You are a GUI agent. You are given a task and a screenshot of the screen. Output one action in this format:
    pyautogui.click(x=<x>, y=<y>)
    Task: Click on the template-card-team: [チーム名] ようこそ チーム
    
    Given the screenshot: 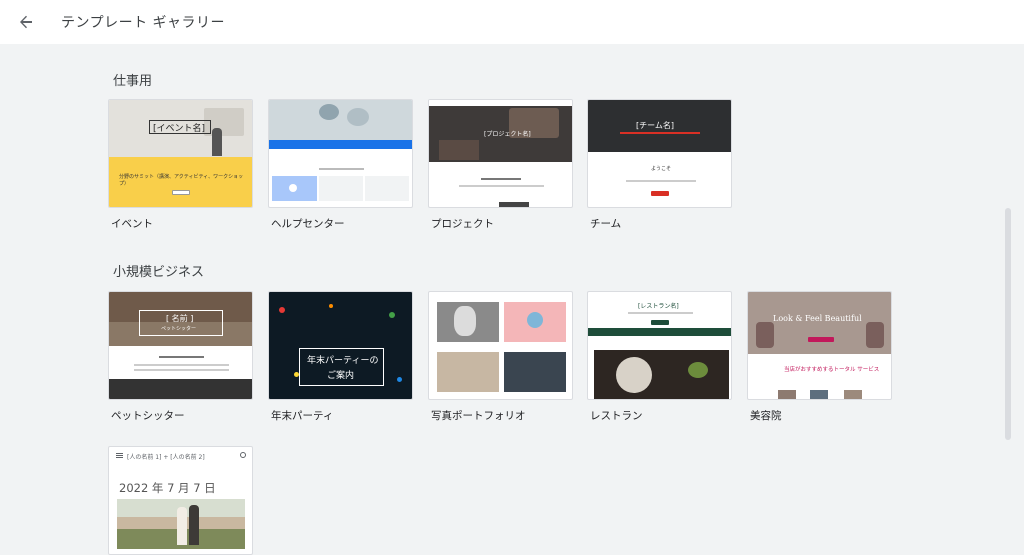 What is the action you would take?
    pyautogui.click(x=659, y=164)
    